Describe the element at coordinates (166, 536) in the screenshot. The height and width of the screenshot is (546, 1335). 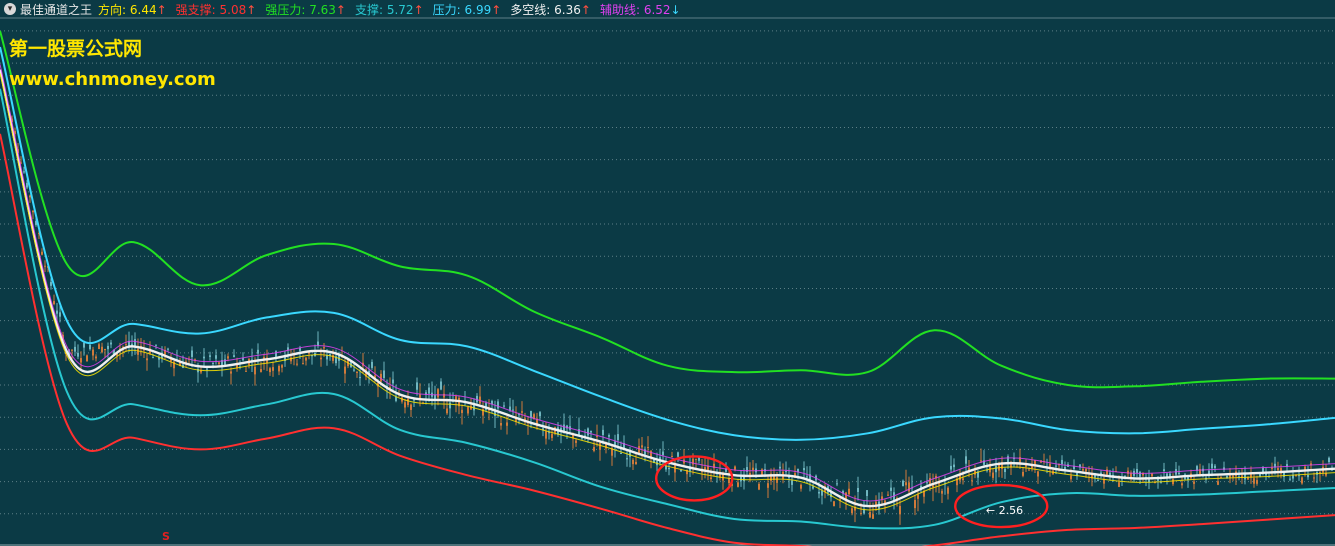
I see `sell-marker: S` at that location.